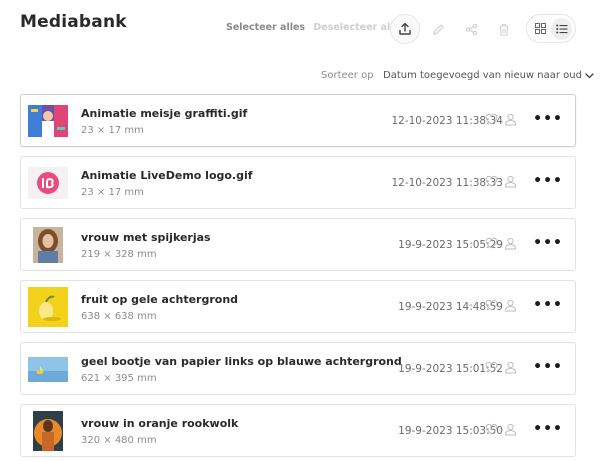 The image size is (600, 462). I want to click on media-dimensions: 638 × 638 mm, so click(119, 316).